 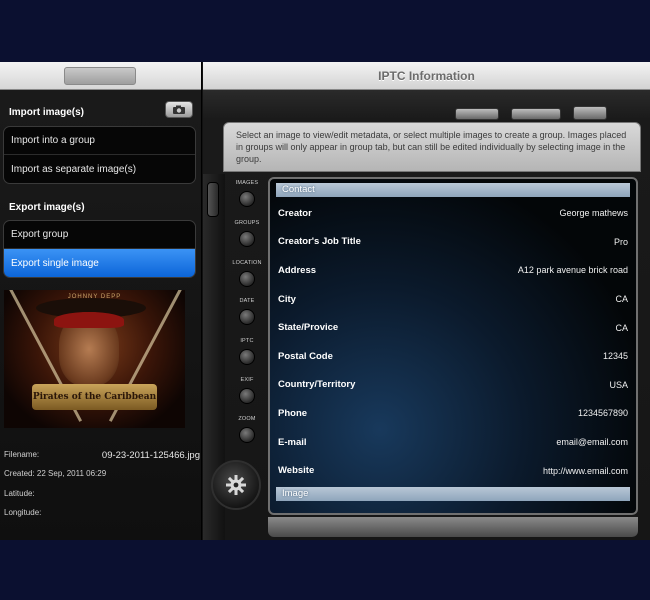 I want to click on field-key: Phone, so click(x=293, y=413).